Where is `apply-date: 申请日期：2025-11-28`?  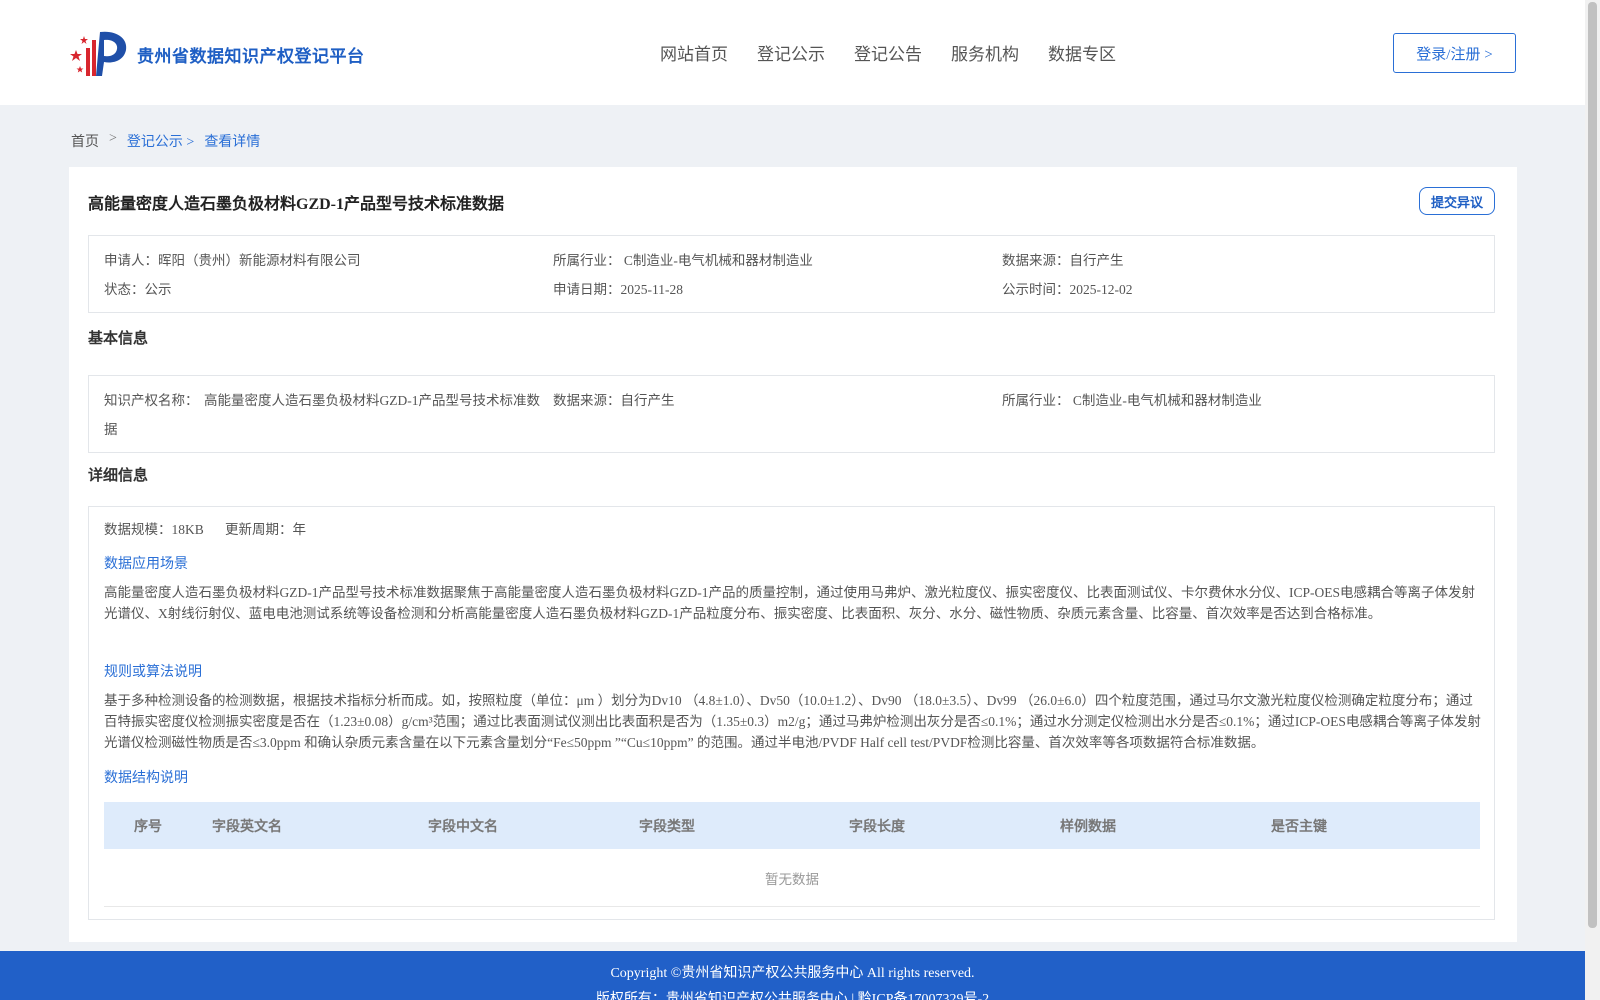 apply-date: 申请日期：2025-11-28 is located at coordinates (618, 289).